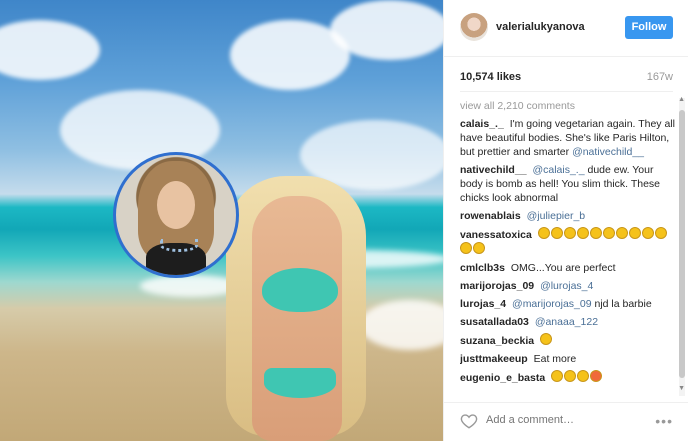 This screenshot has height=442, width=688. What do you see at coordinates (300, 290) in the screenshot?
I see `bikini-top` at bounding box center [300, 290].